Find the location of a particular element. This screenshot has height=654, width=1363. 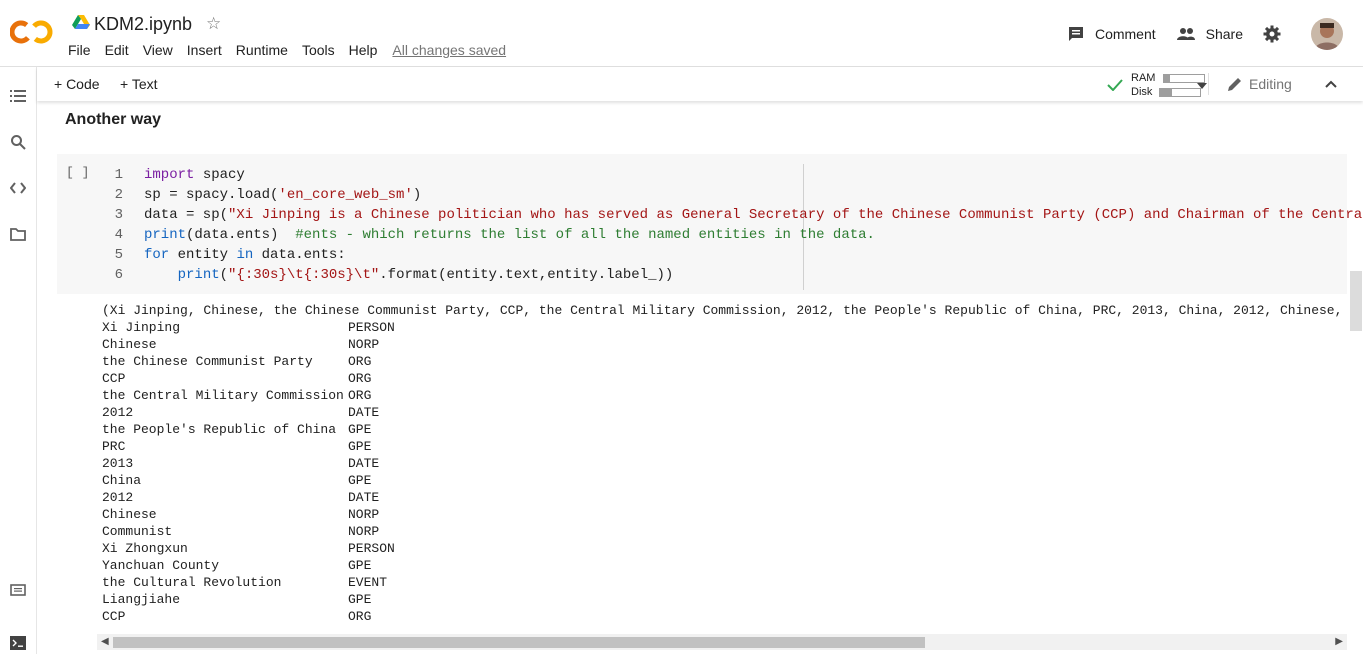

entity-text: Liangjiahe is located at coordinates (141, 599).